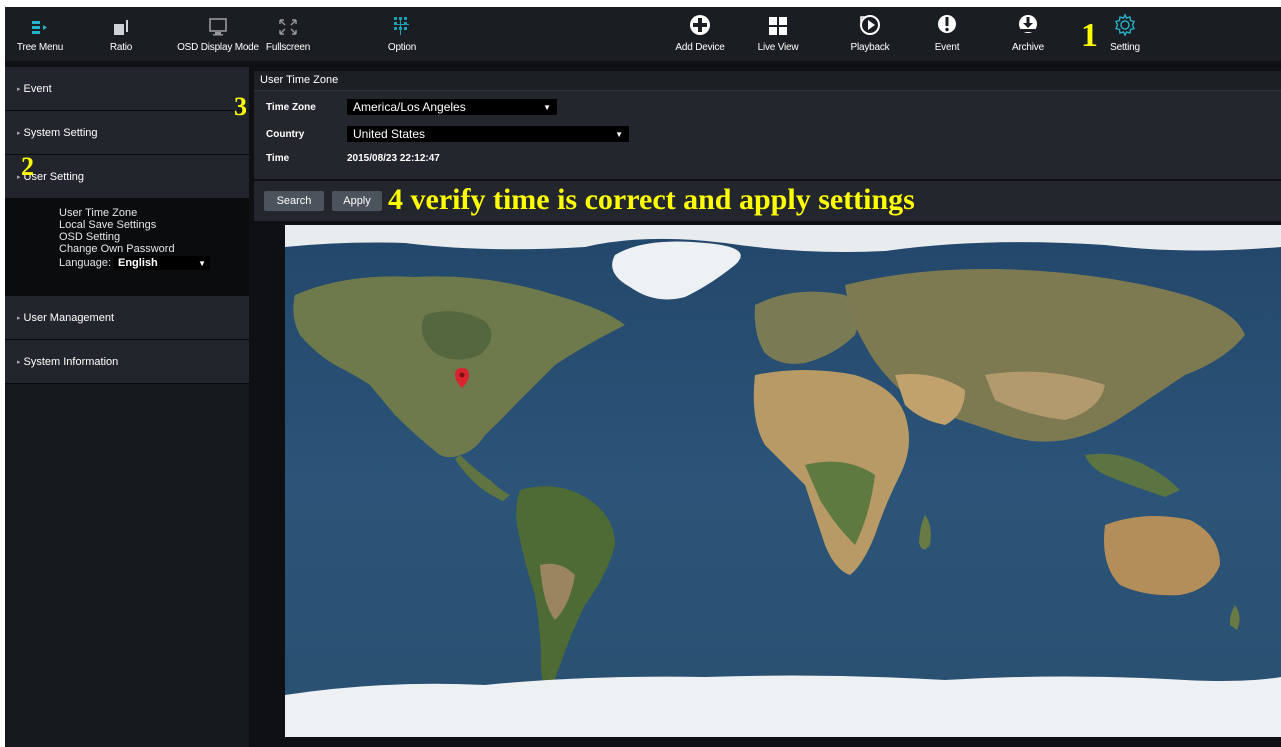 Image resolution: width=1281 pixels, height=747 pixels. I want to click on gear-icon, so click(1125, 22).